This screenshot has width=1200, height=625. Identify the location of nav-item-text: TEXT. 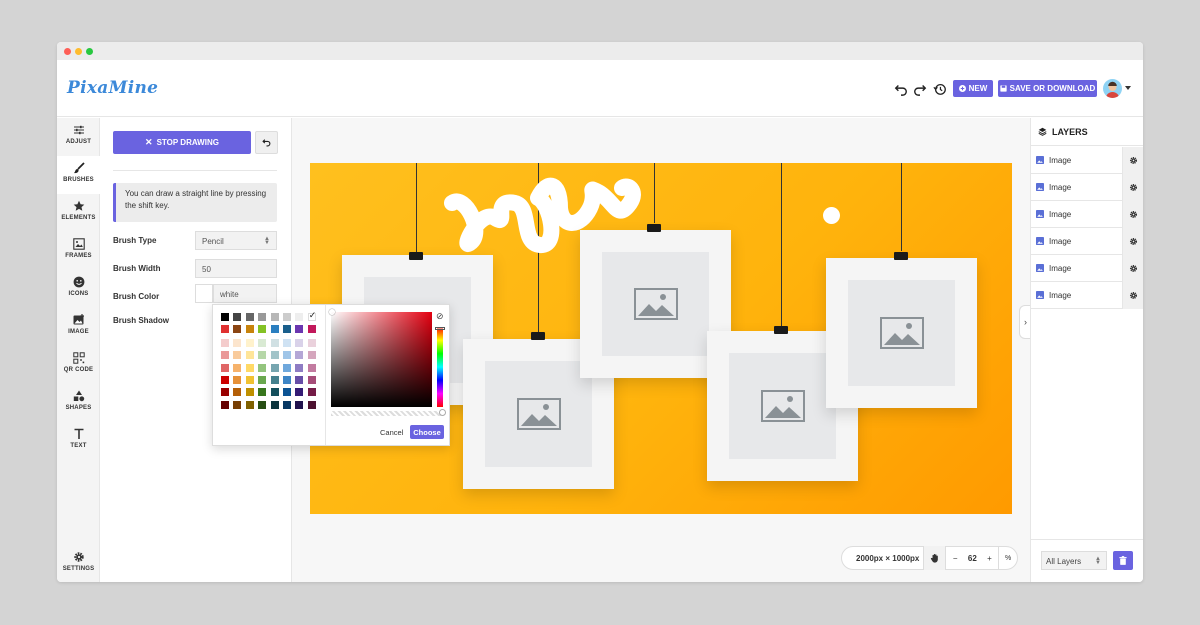
(78, 441).